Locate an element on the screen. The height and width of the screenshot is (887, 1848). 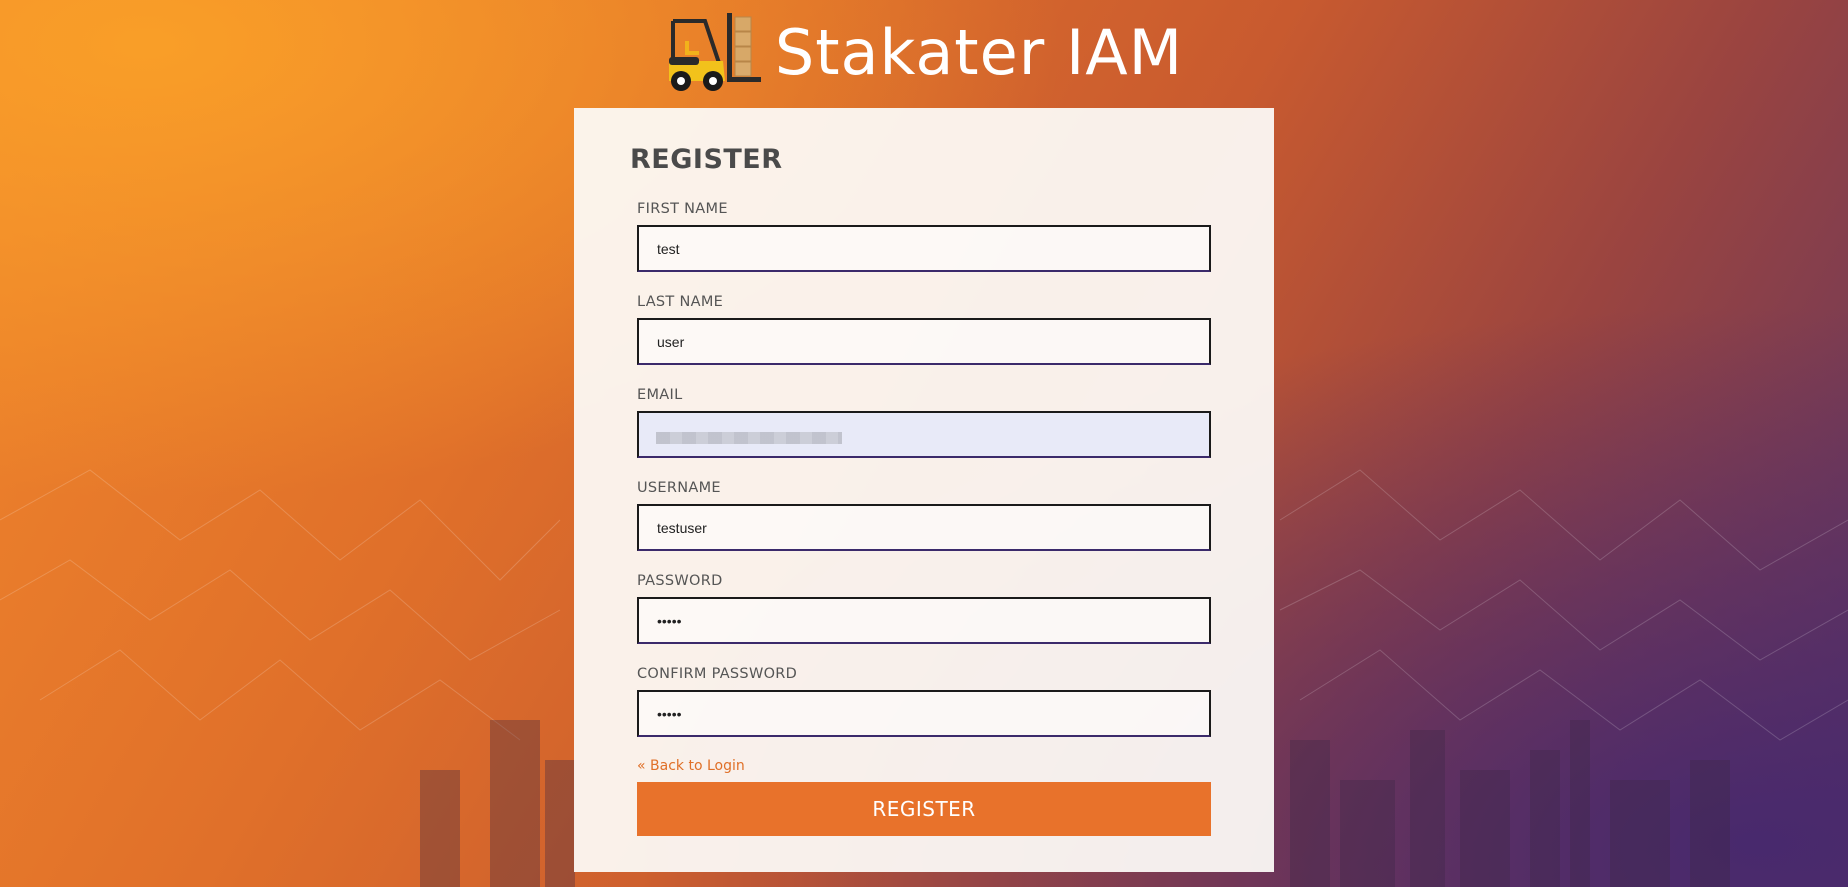
password-label: PASSWORD is located at coordinates (680, 581).